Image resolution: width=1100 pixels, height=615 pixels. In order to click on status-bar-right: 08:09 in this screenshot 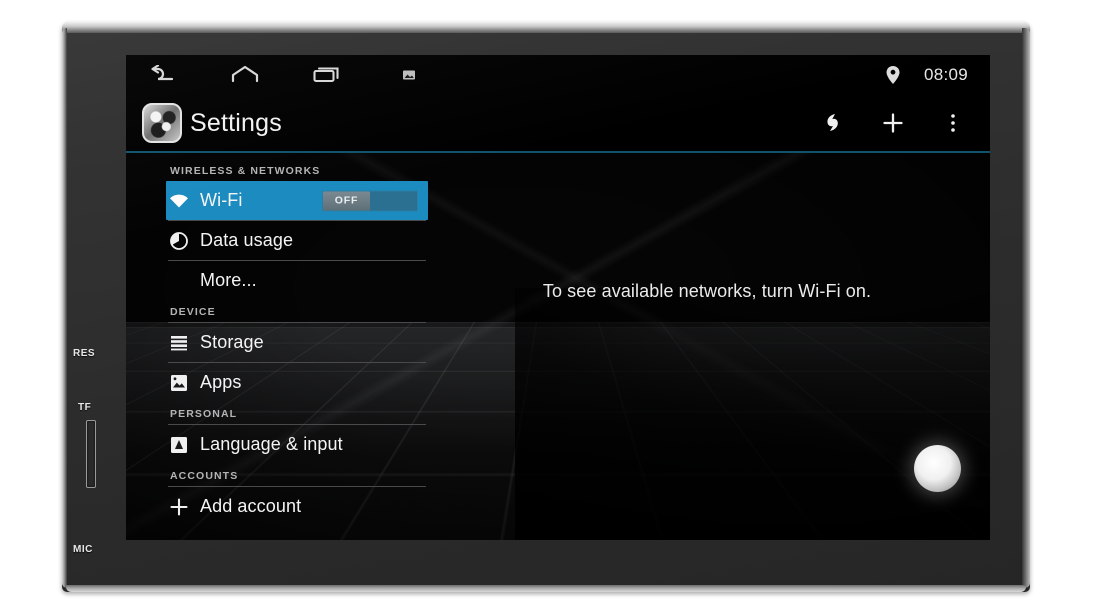, I will do `click(934, 75)`.